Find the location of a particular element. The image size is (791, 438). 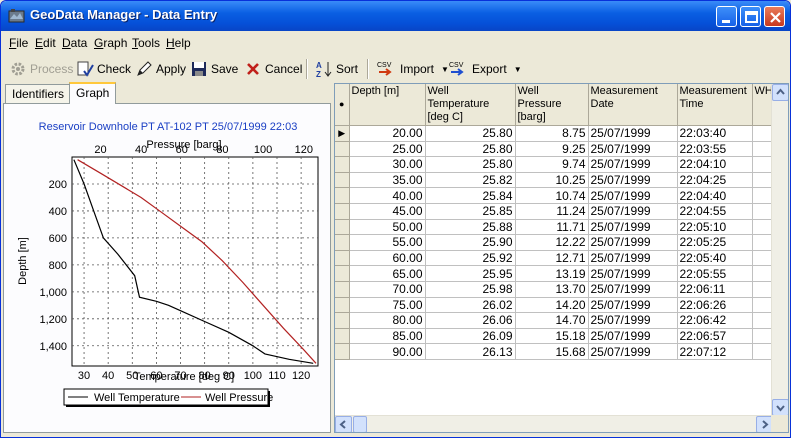

table-row: 55.00 25.90 12.22 25/07/1999 22:05:25 is located at coordinates (559, 242).